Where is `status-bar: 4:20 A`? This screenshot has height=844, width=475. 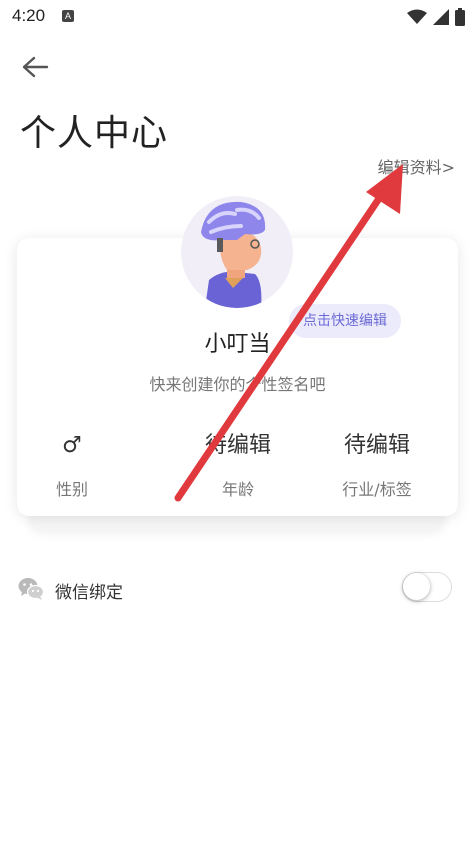
status-bar: 4:20 A is located at coordinates (237, 17).